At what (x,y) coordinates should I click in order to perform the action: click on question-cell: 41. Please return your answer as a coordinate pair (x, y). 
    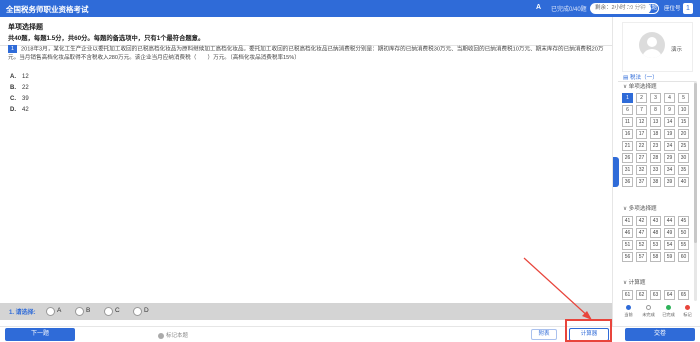
    Looking at the image, I should click on (627, 221).